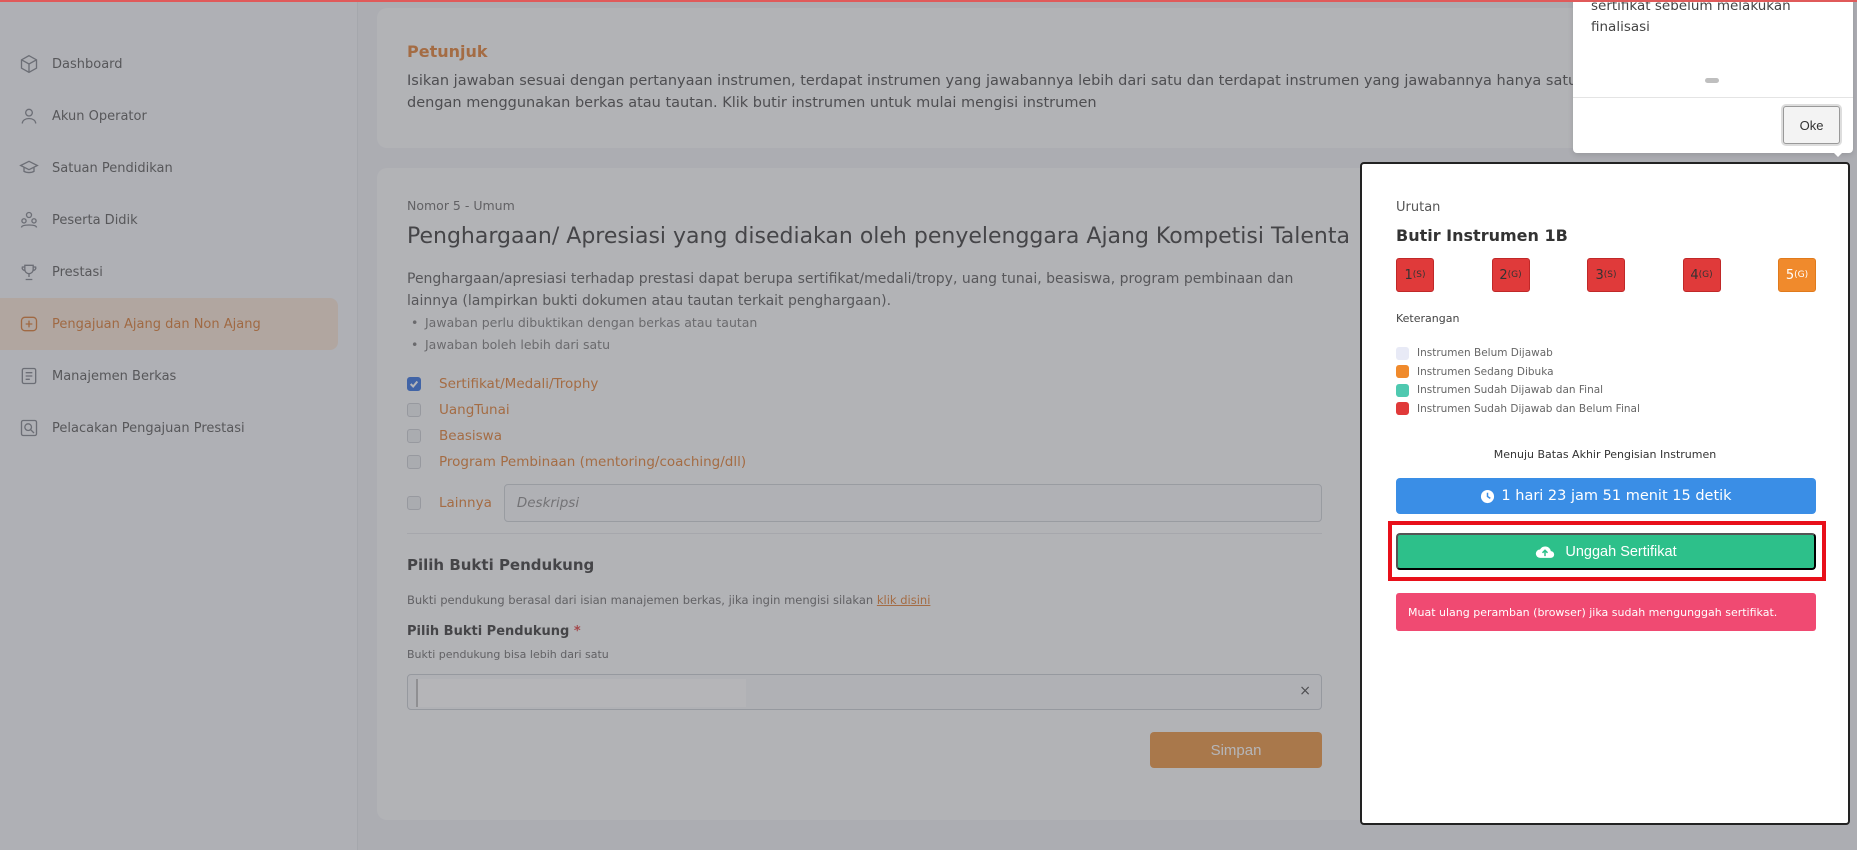 The height and width of the screenshot is (850, 1857). What do you see at coordinates (928, 1) in the screenshot?
I see `top-accent-line` at bounding box center [928, 1].